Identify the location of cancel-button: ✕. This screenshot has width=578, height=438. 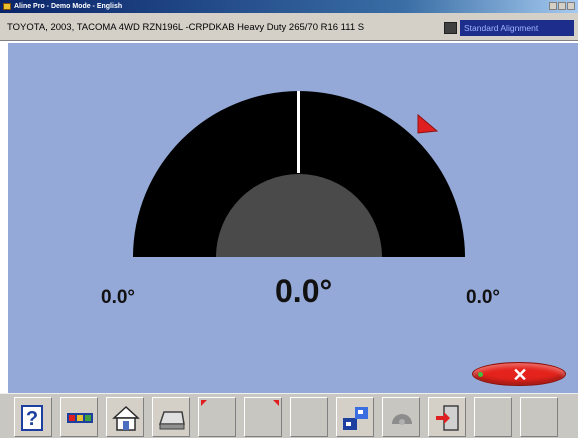
(519, 374).